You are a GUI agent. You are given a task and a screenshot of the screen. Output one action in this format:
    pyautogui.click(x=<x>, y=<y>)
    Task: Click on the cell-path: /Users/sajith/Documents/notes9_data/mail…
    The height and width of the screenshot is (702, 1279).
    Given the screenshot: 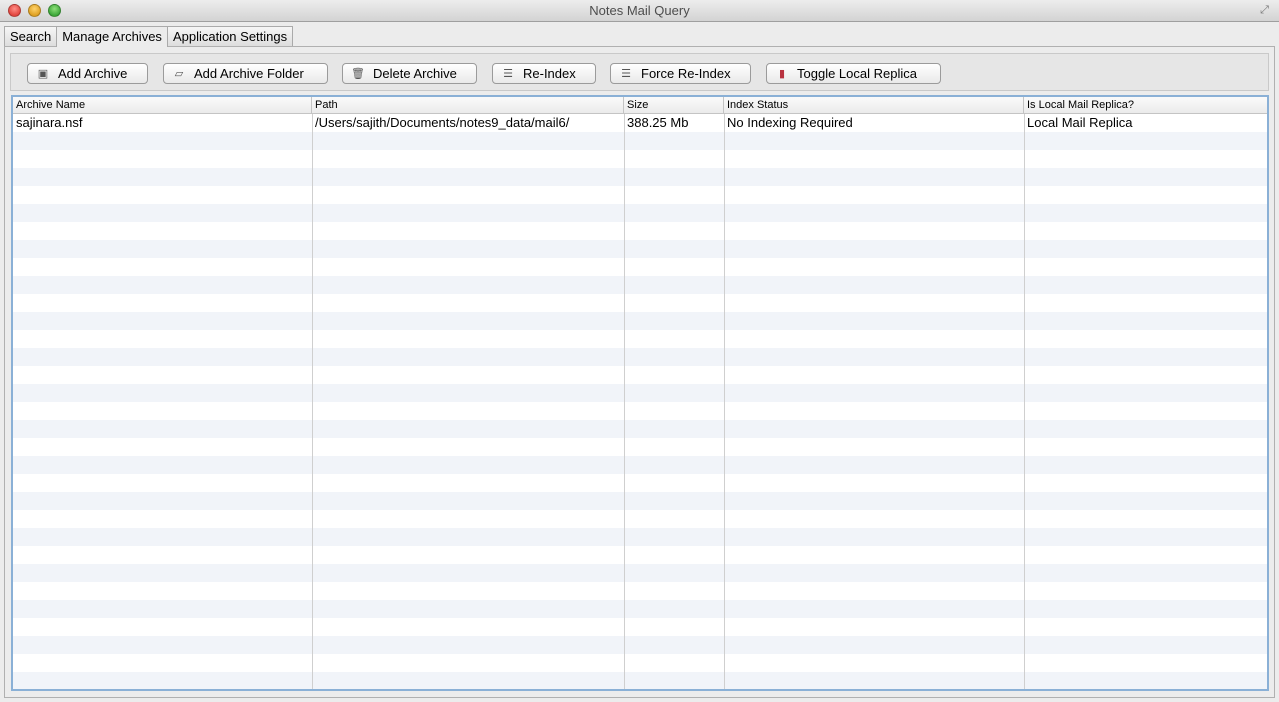 What is the action you would take?
    pyautogui.click(x=442, y=122)
    